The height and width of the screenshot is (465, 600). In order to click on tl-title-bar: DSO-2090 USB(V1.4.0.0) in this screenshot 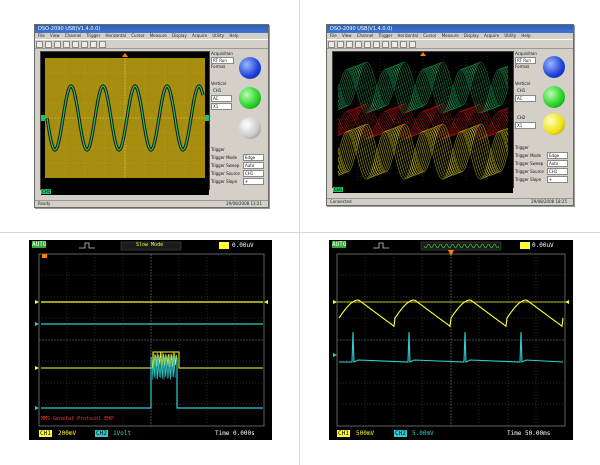, I will do `click(151, 29)`.